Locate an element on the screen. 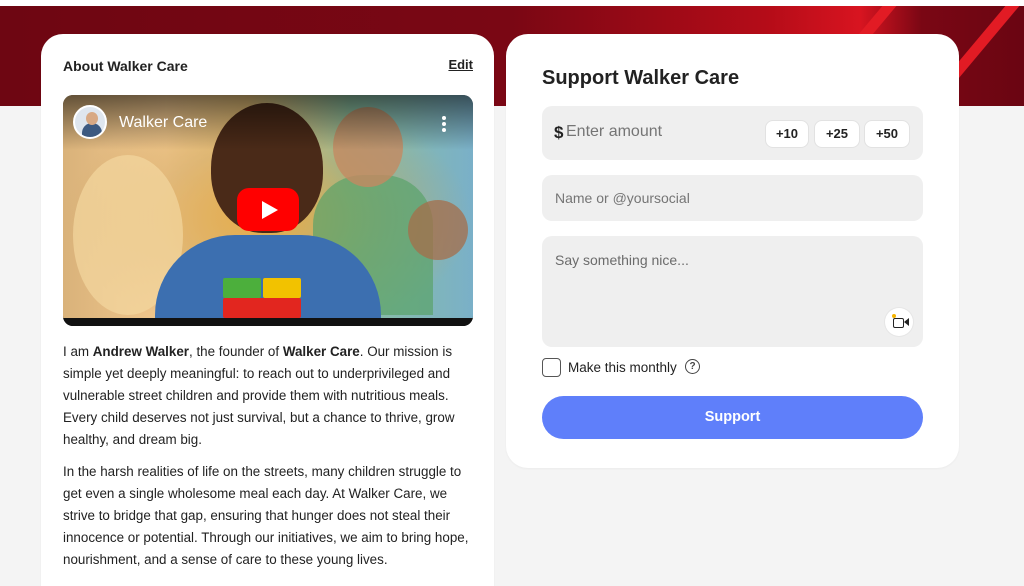  channel-avatar is located at coordinates (90, 122).